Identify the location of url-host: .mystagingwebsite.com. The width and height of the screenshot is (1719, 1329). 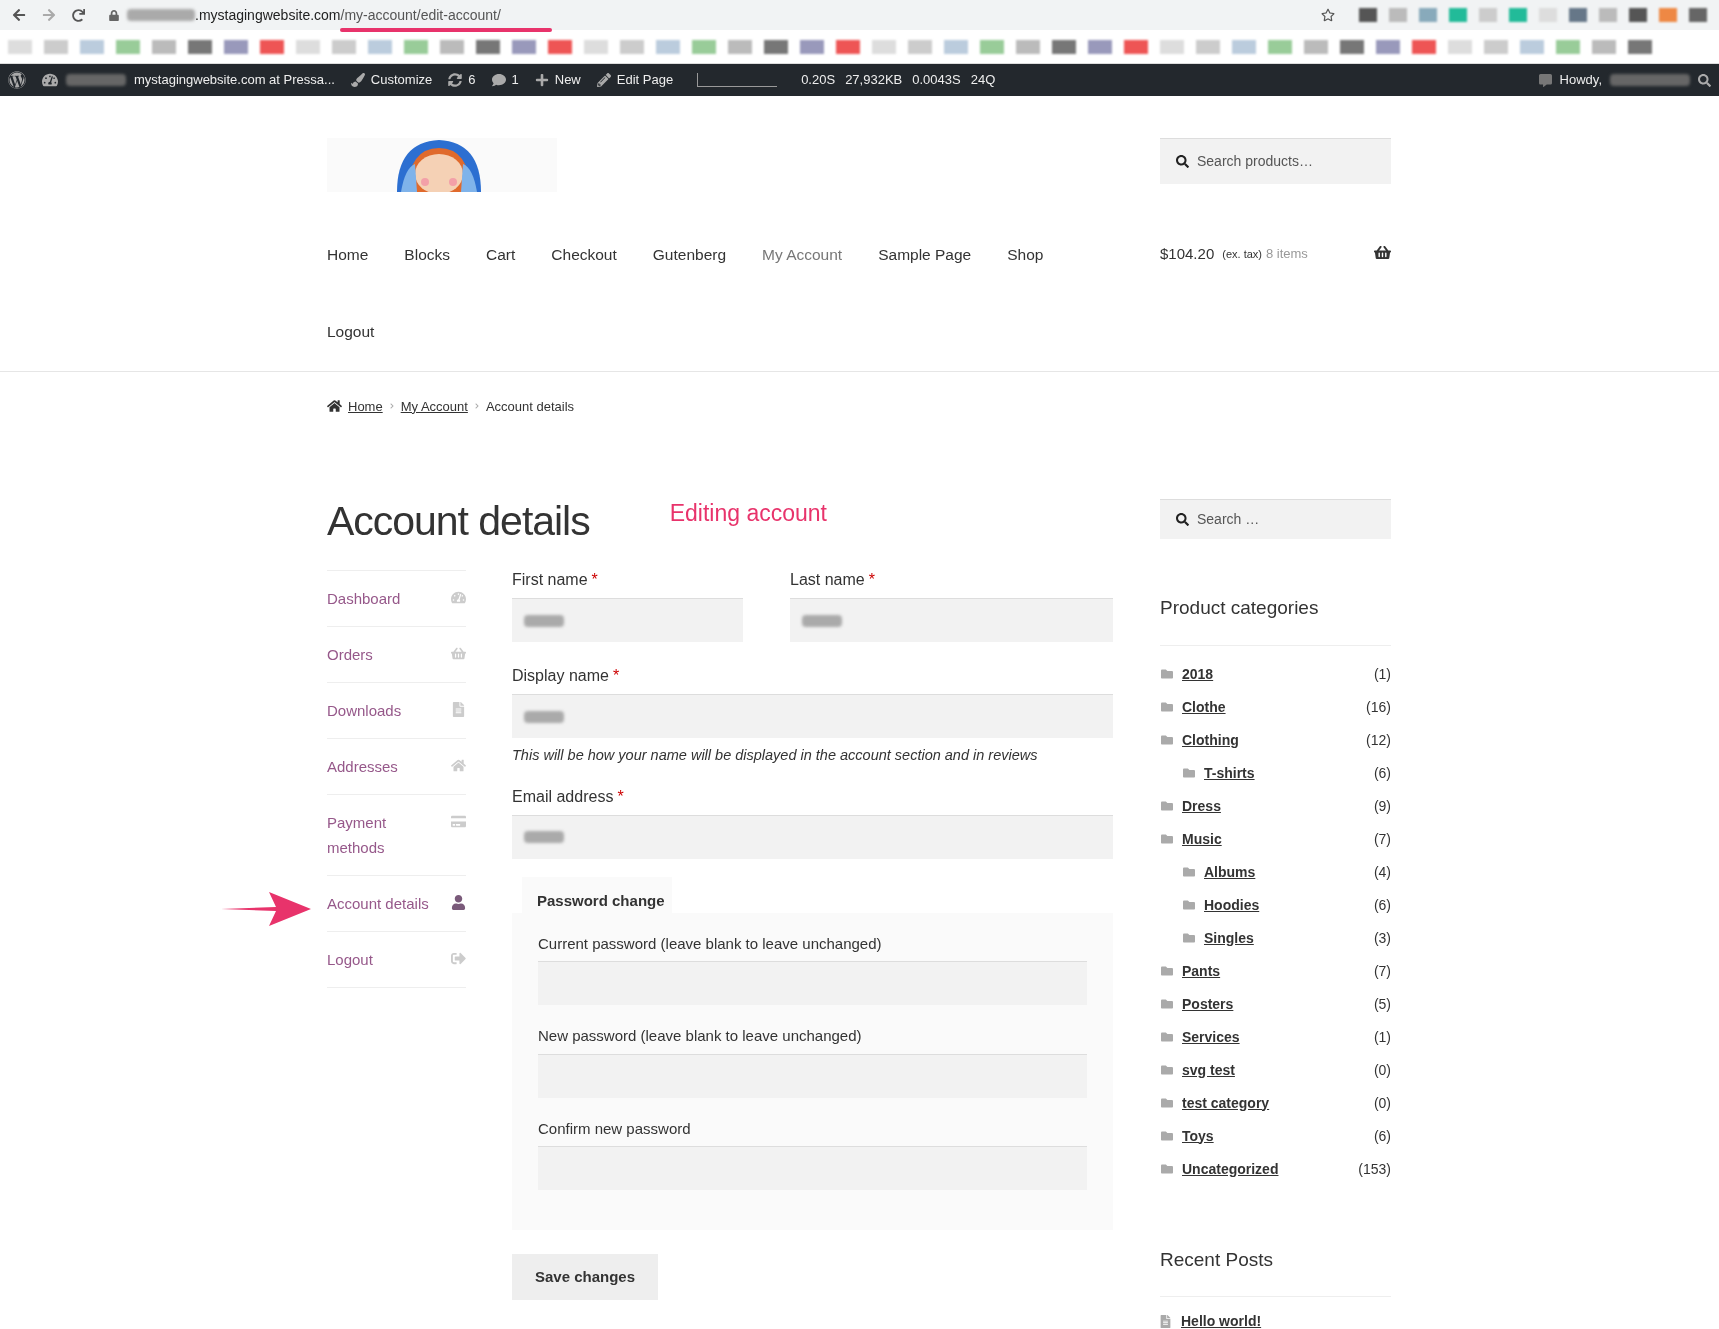
(268, 14).